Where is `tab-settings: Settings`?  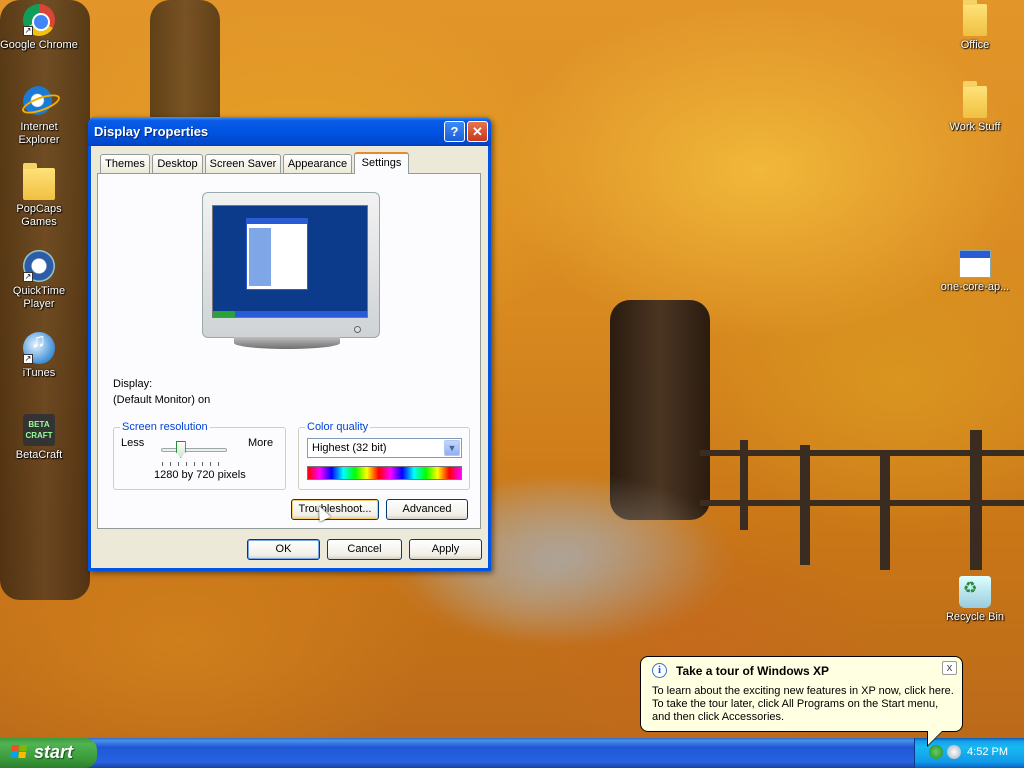
tab-settings: Settings is located at coordinates (381, 163).